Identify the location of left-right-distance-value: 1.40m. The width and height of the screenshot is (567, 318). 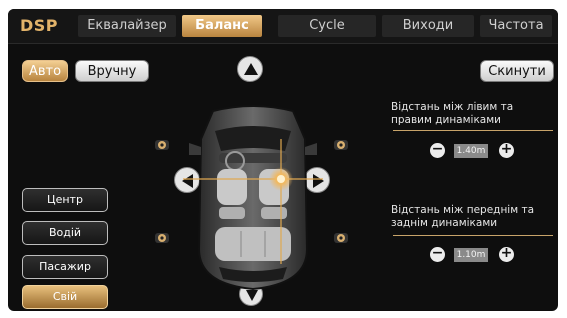
(471, 151).